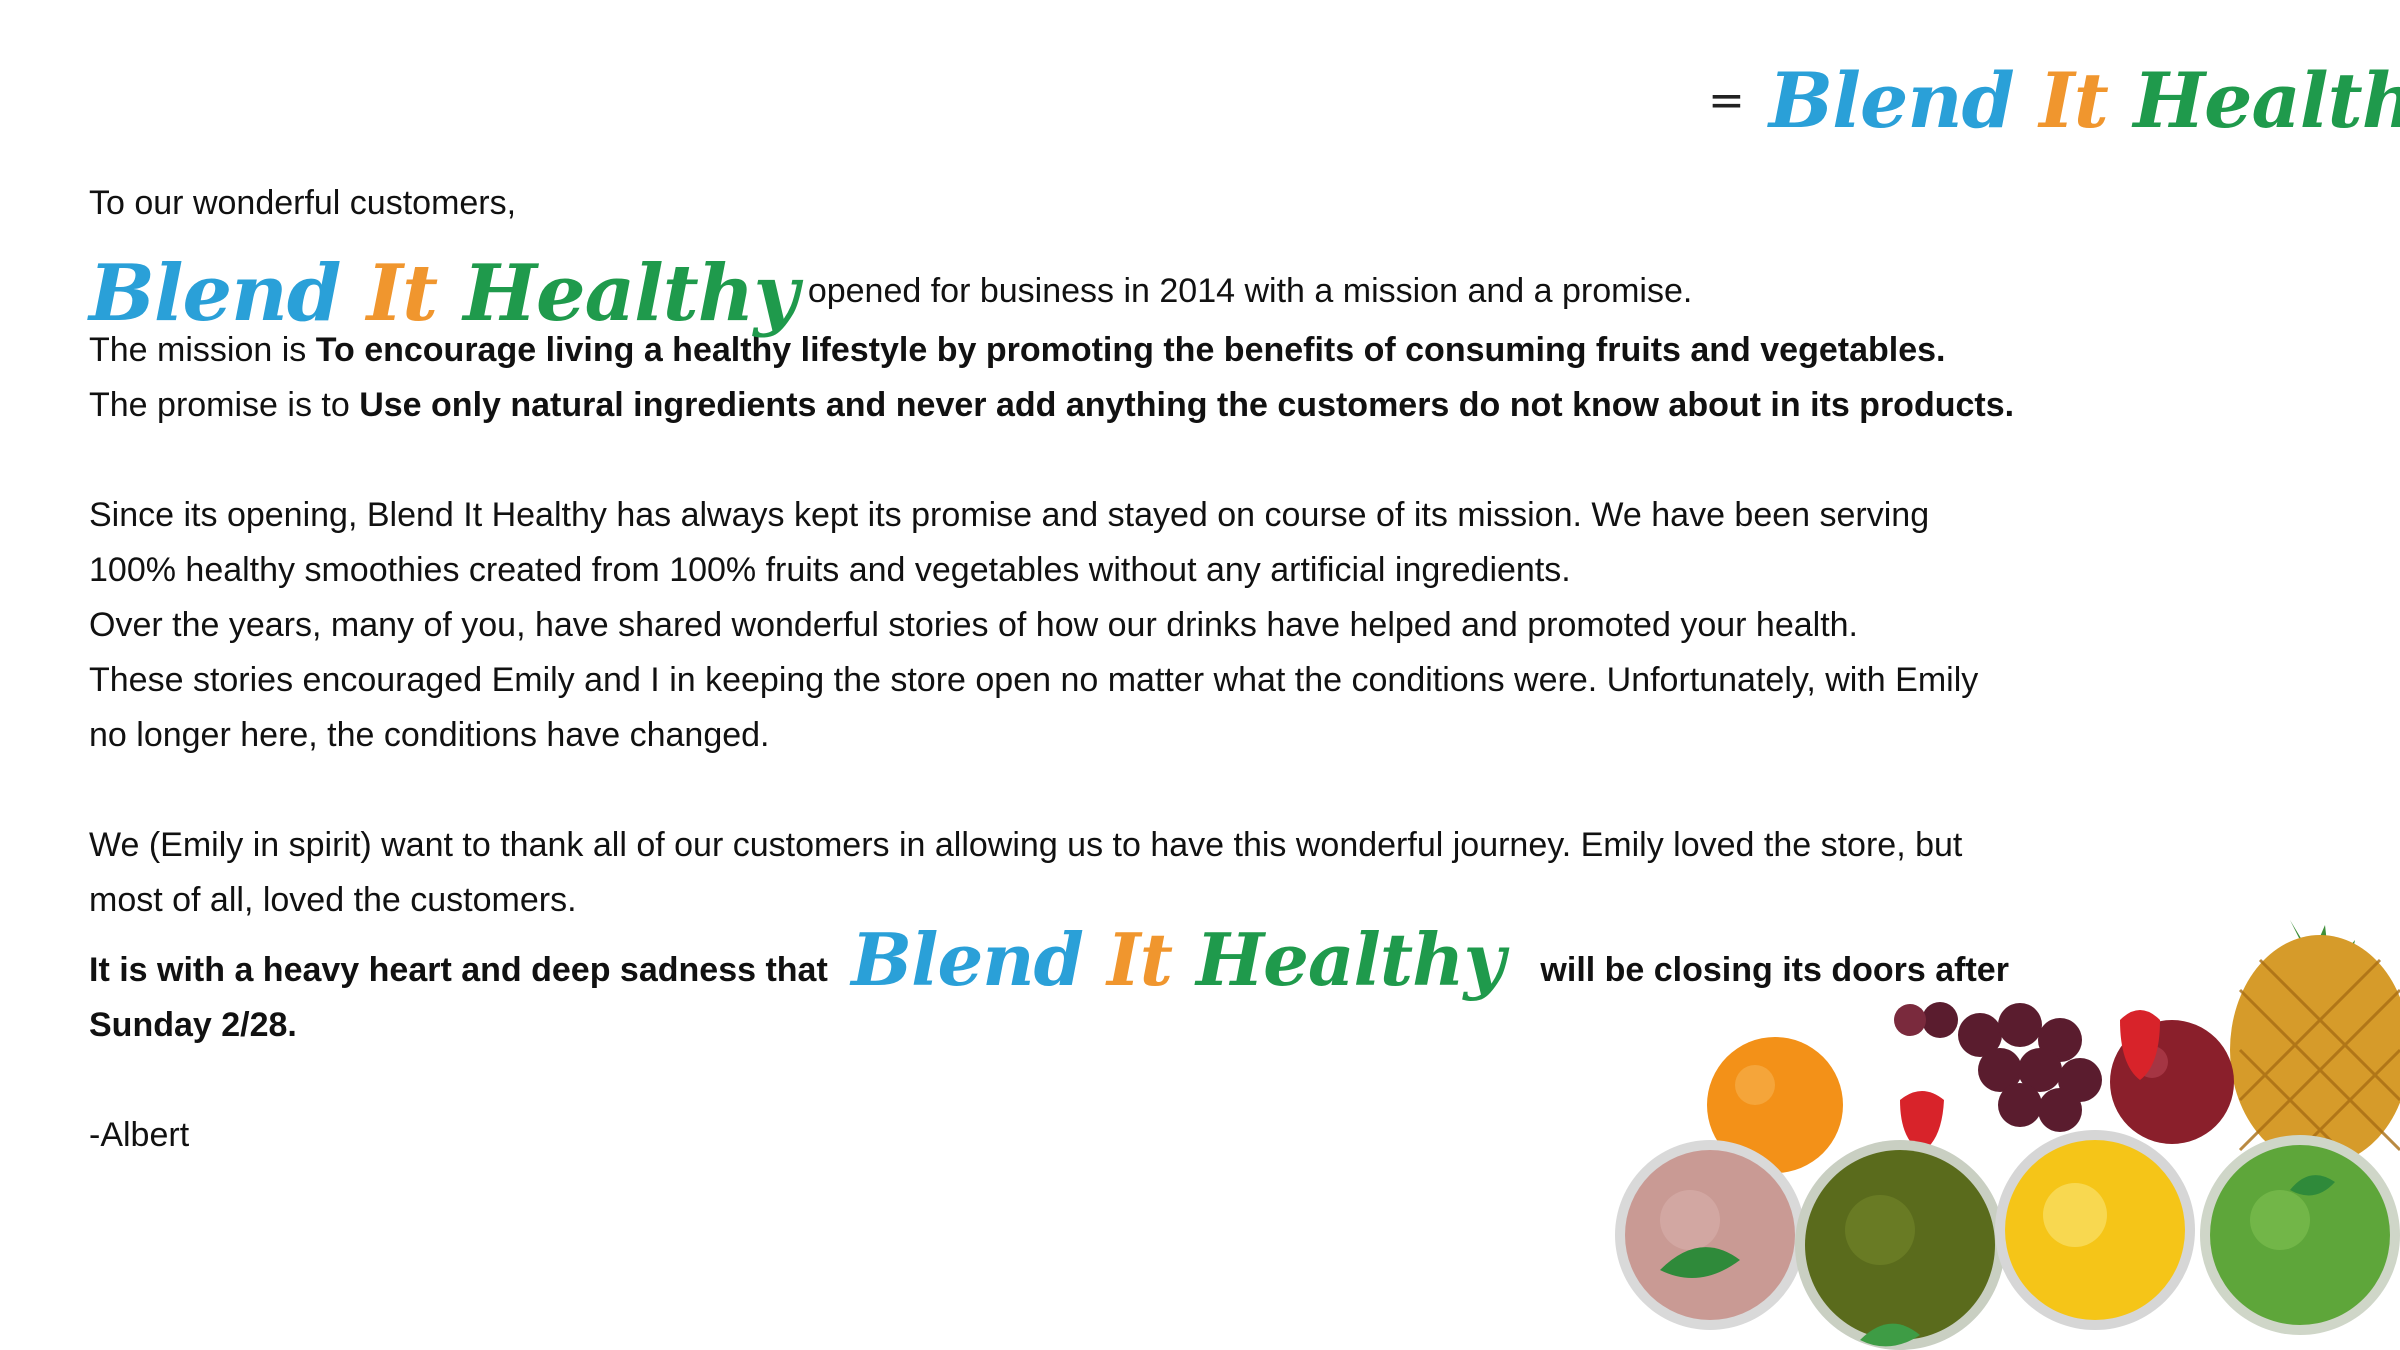 This screenshot has width=2400, height=1350. What do you see at coordinates (2315, 1046) in the screenshot?
I see `pineapple-icon` at bounding box center [2315, 1046].